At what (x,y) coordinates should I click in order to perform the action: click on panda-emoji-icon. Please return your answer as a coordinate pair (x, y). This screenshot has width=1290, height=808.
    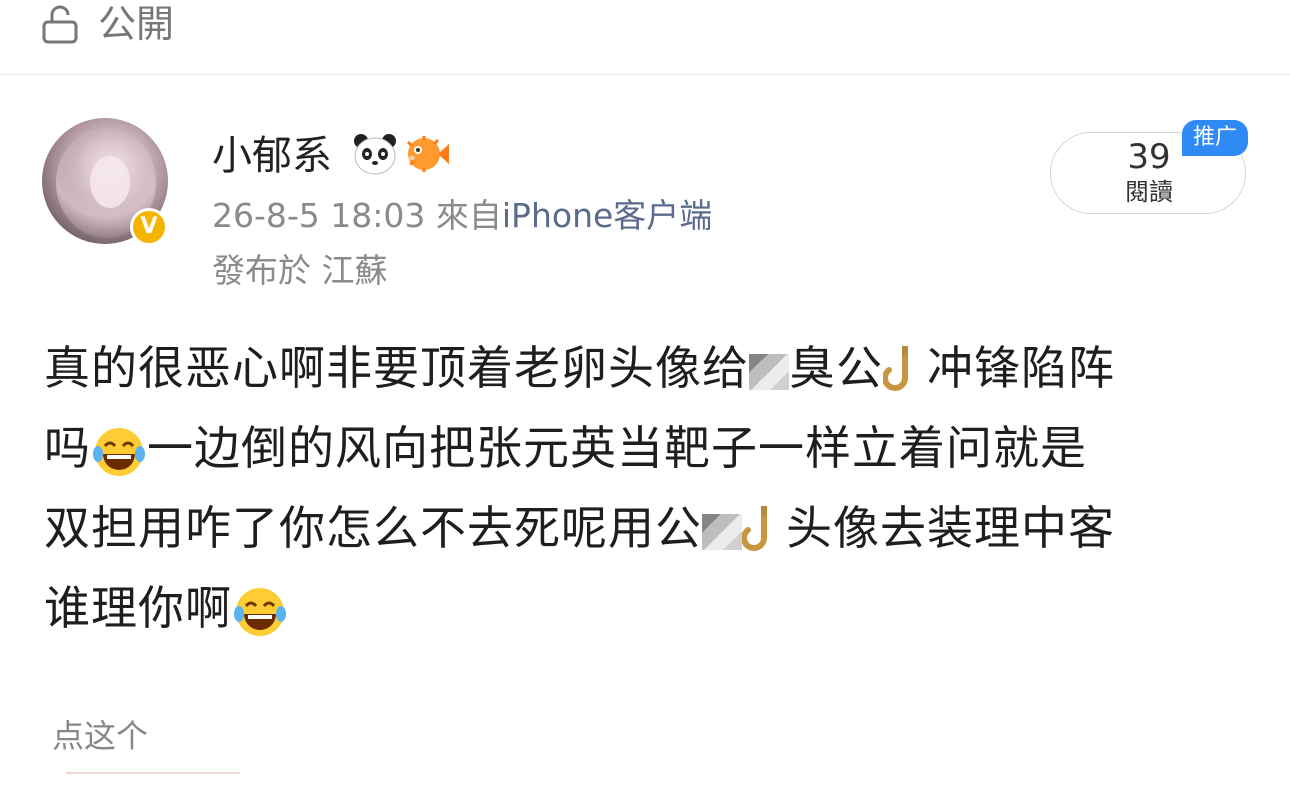
    Looking at the image, I should click on (375, 154).